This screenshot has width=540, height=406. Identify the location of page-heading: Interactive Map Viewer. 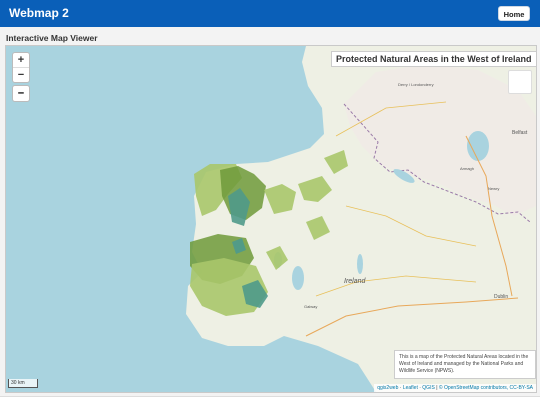
(52, 38).